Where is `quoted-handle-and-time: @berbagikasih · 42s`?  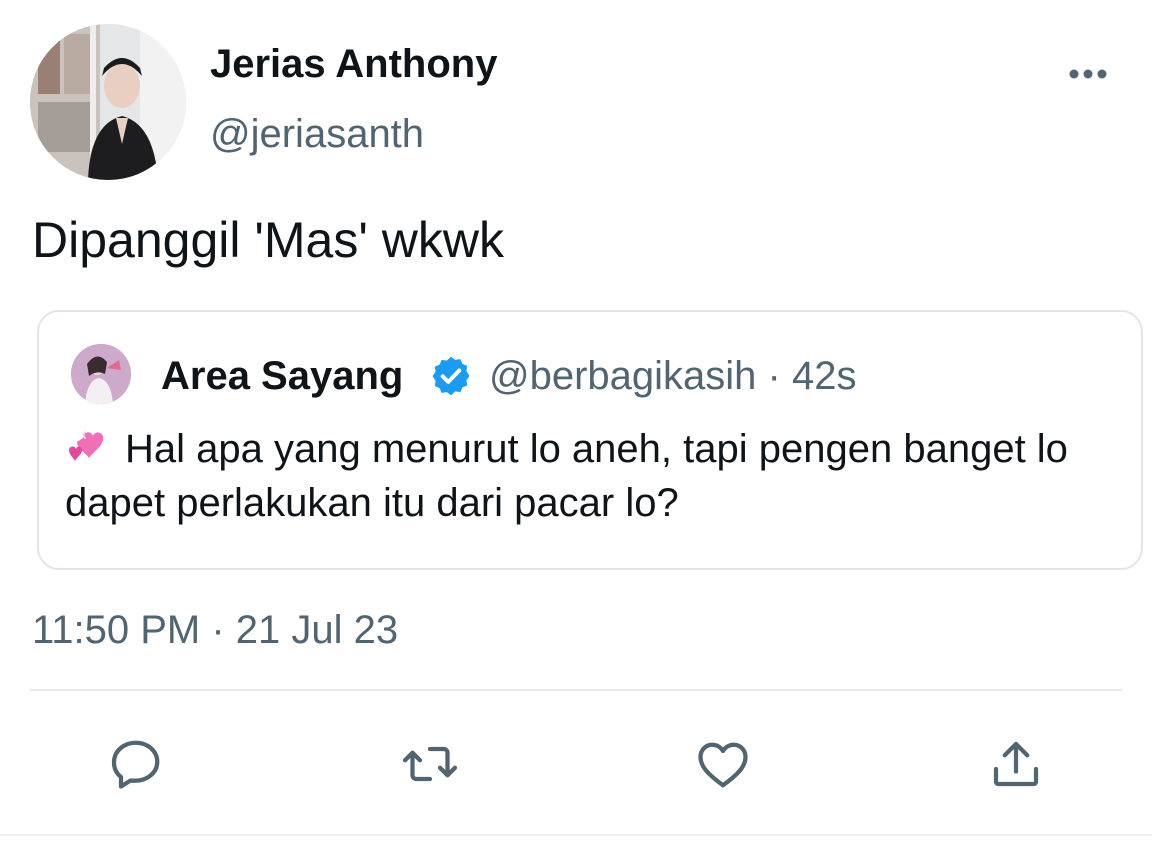
quoted-handle-and-time: @berbagikasih · 42s is located at coordinates (673, 376).